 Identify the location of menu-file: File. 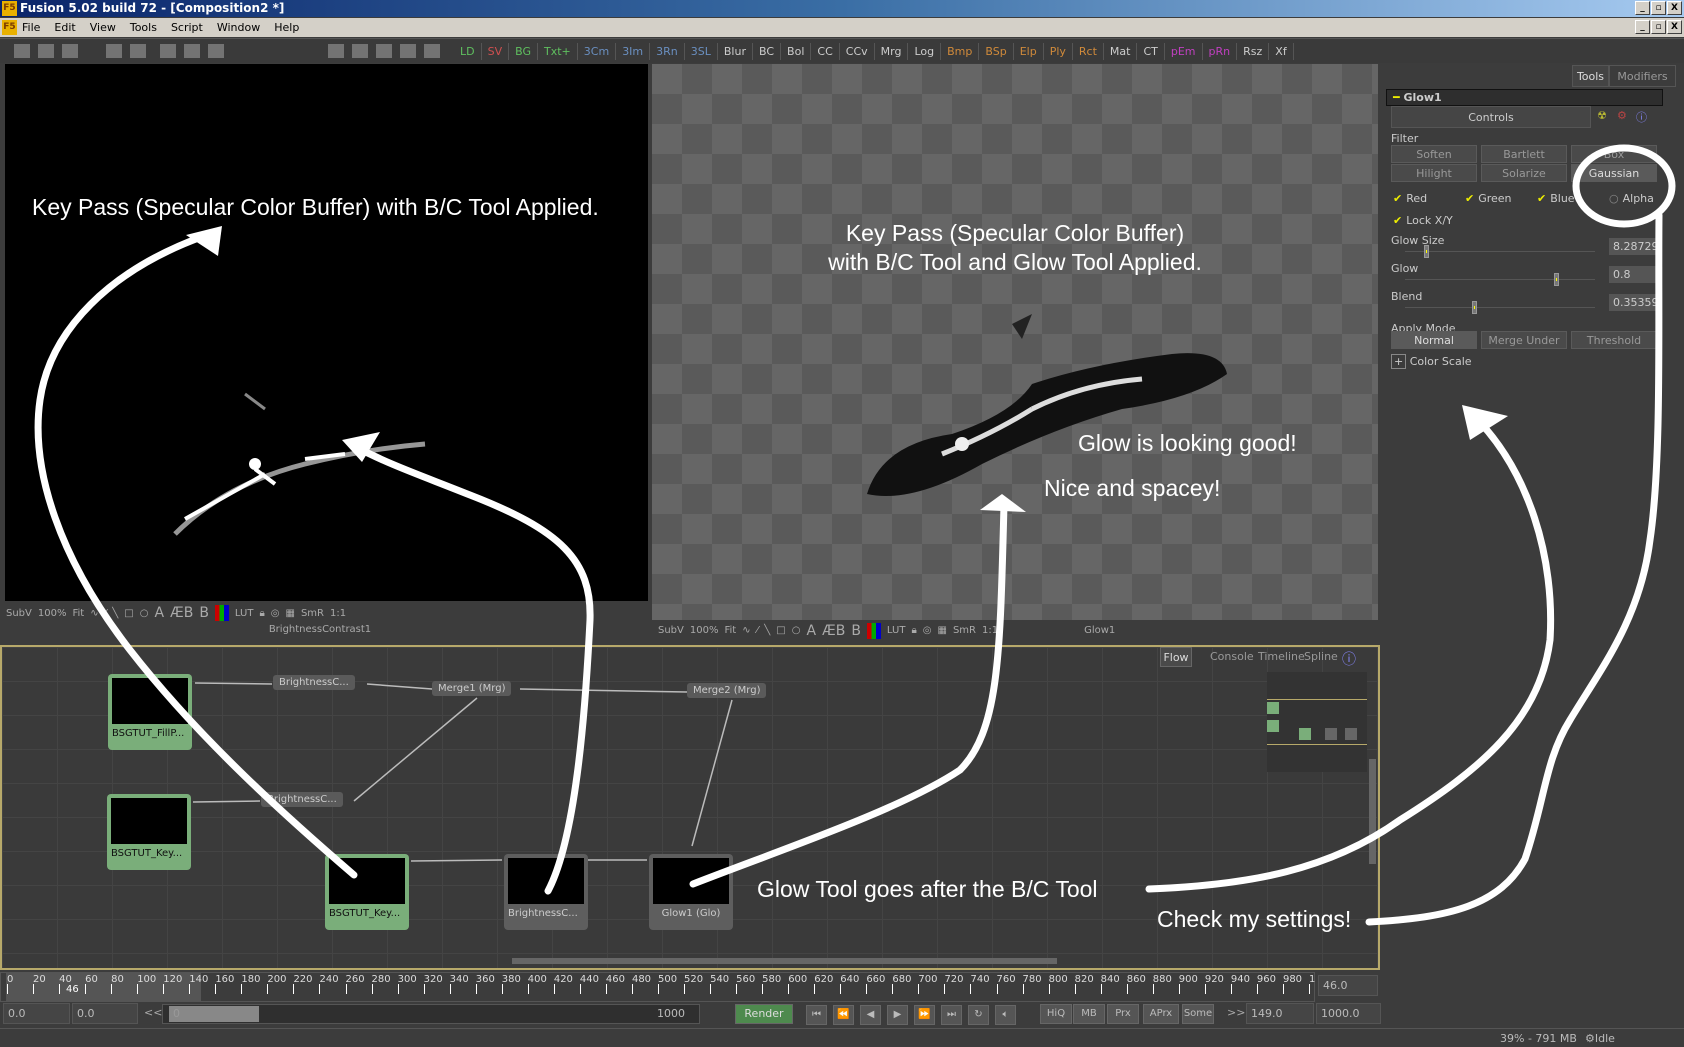
(31, 27).